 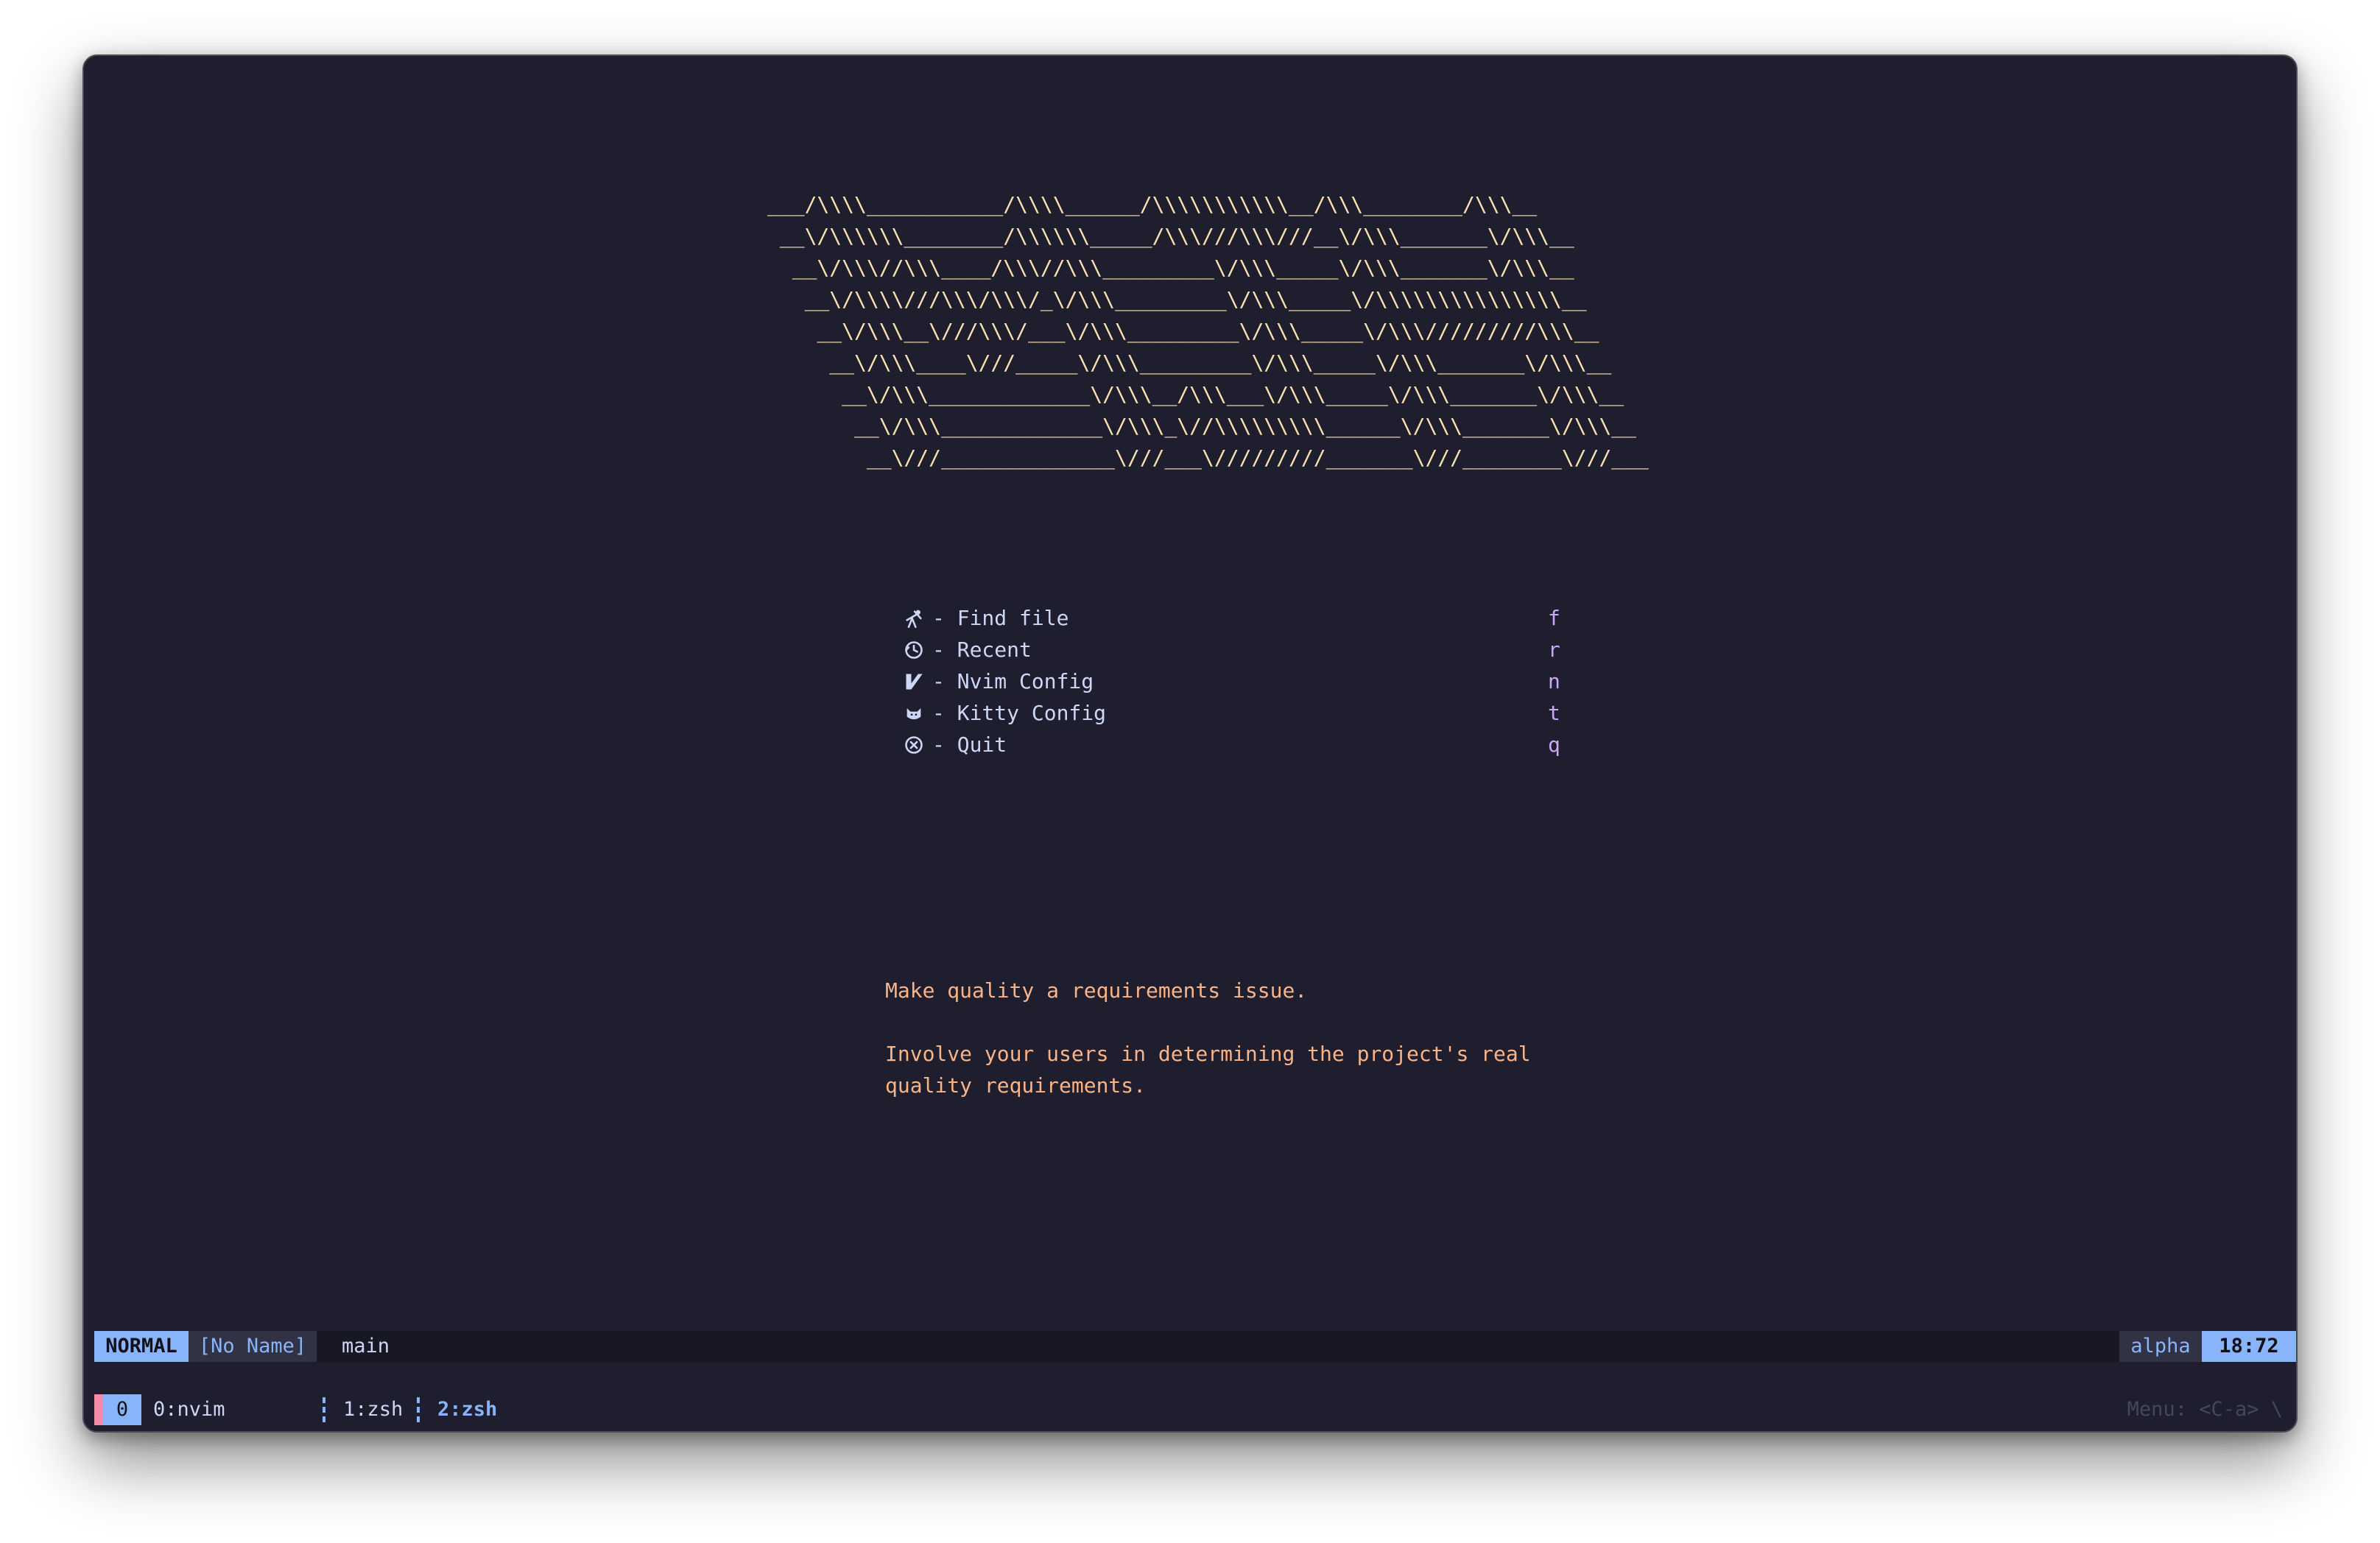 What do you see at coordinates (970, 744) in the screenshot?
I see `menu-item-label: - Quit` at bounding box center [970, 744].